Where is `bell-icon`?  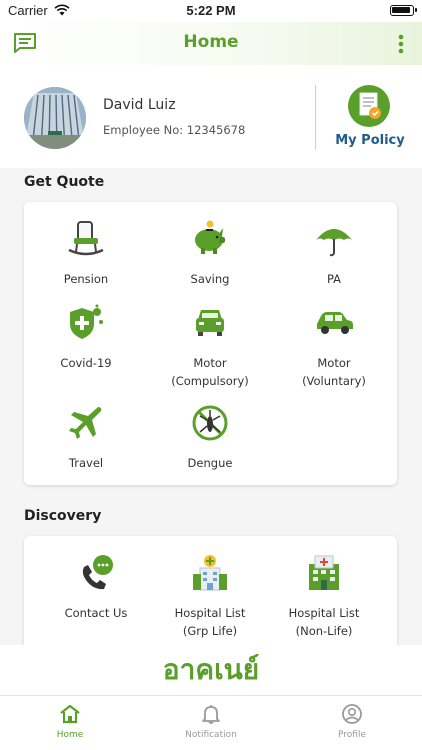 bell-icon is located at coordinates (211, 716).